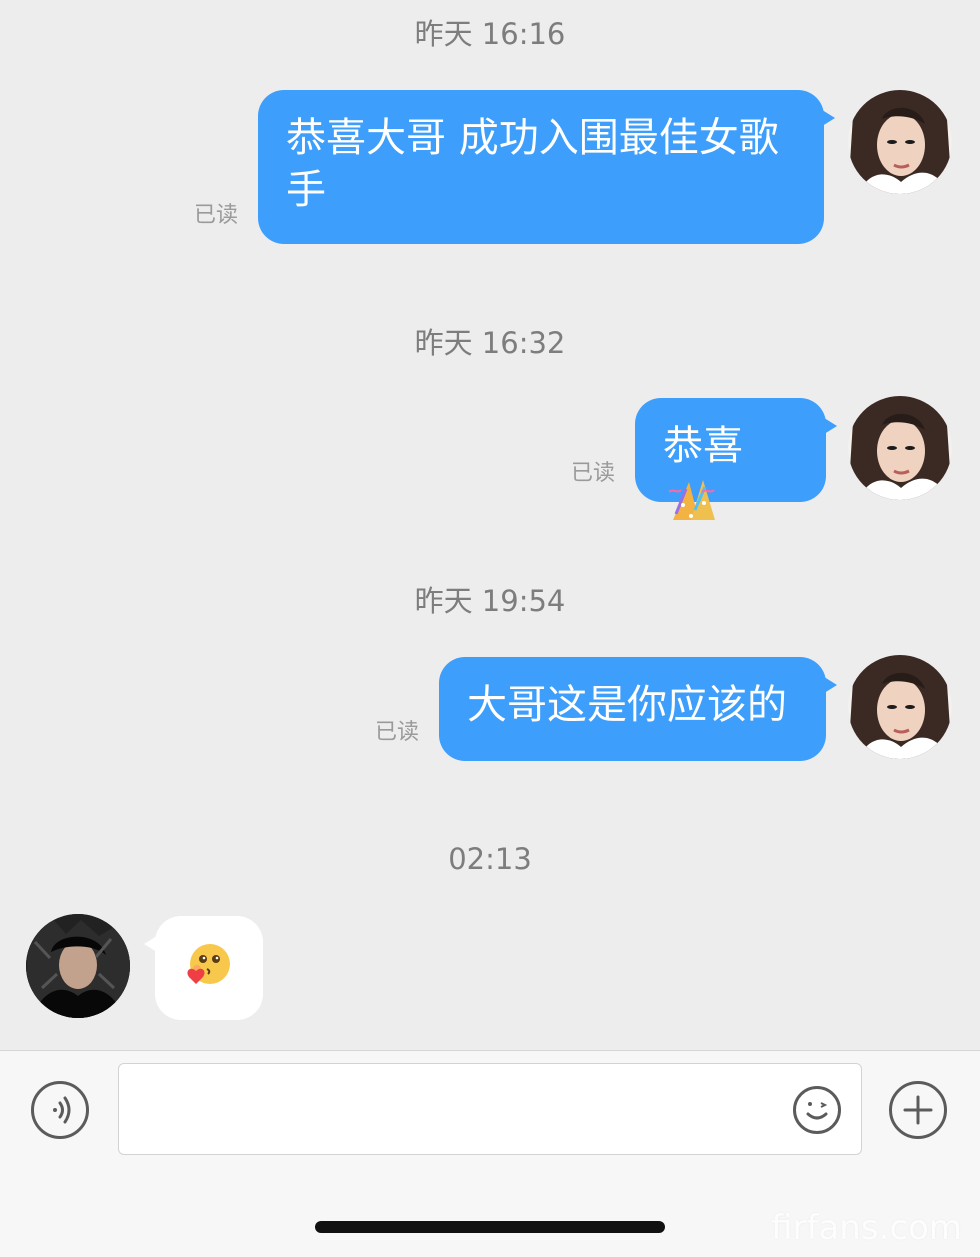 The width and height of the screenshot is (980, 1257). Describe the element at coordinates (532, 138) in the screenshot. I see `message-text-line: 恭喜大哥 成功入围最佳女歌` at that location.